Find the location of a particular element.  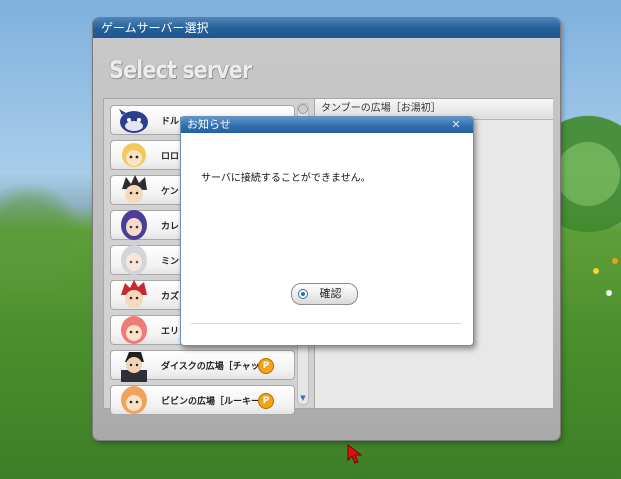

server-item: ビビンの広場［ルーキー］ P is located at coordinates (202, 400).